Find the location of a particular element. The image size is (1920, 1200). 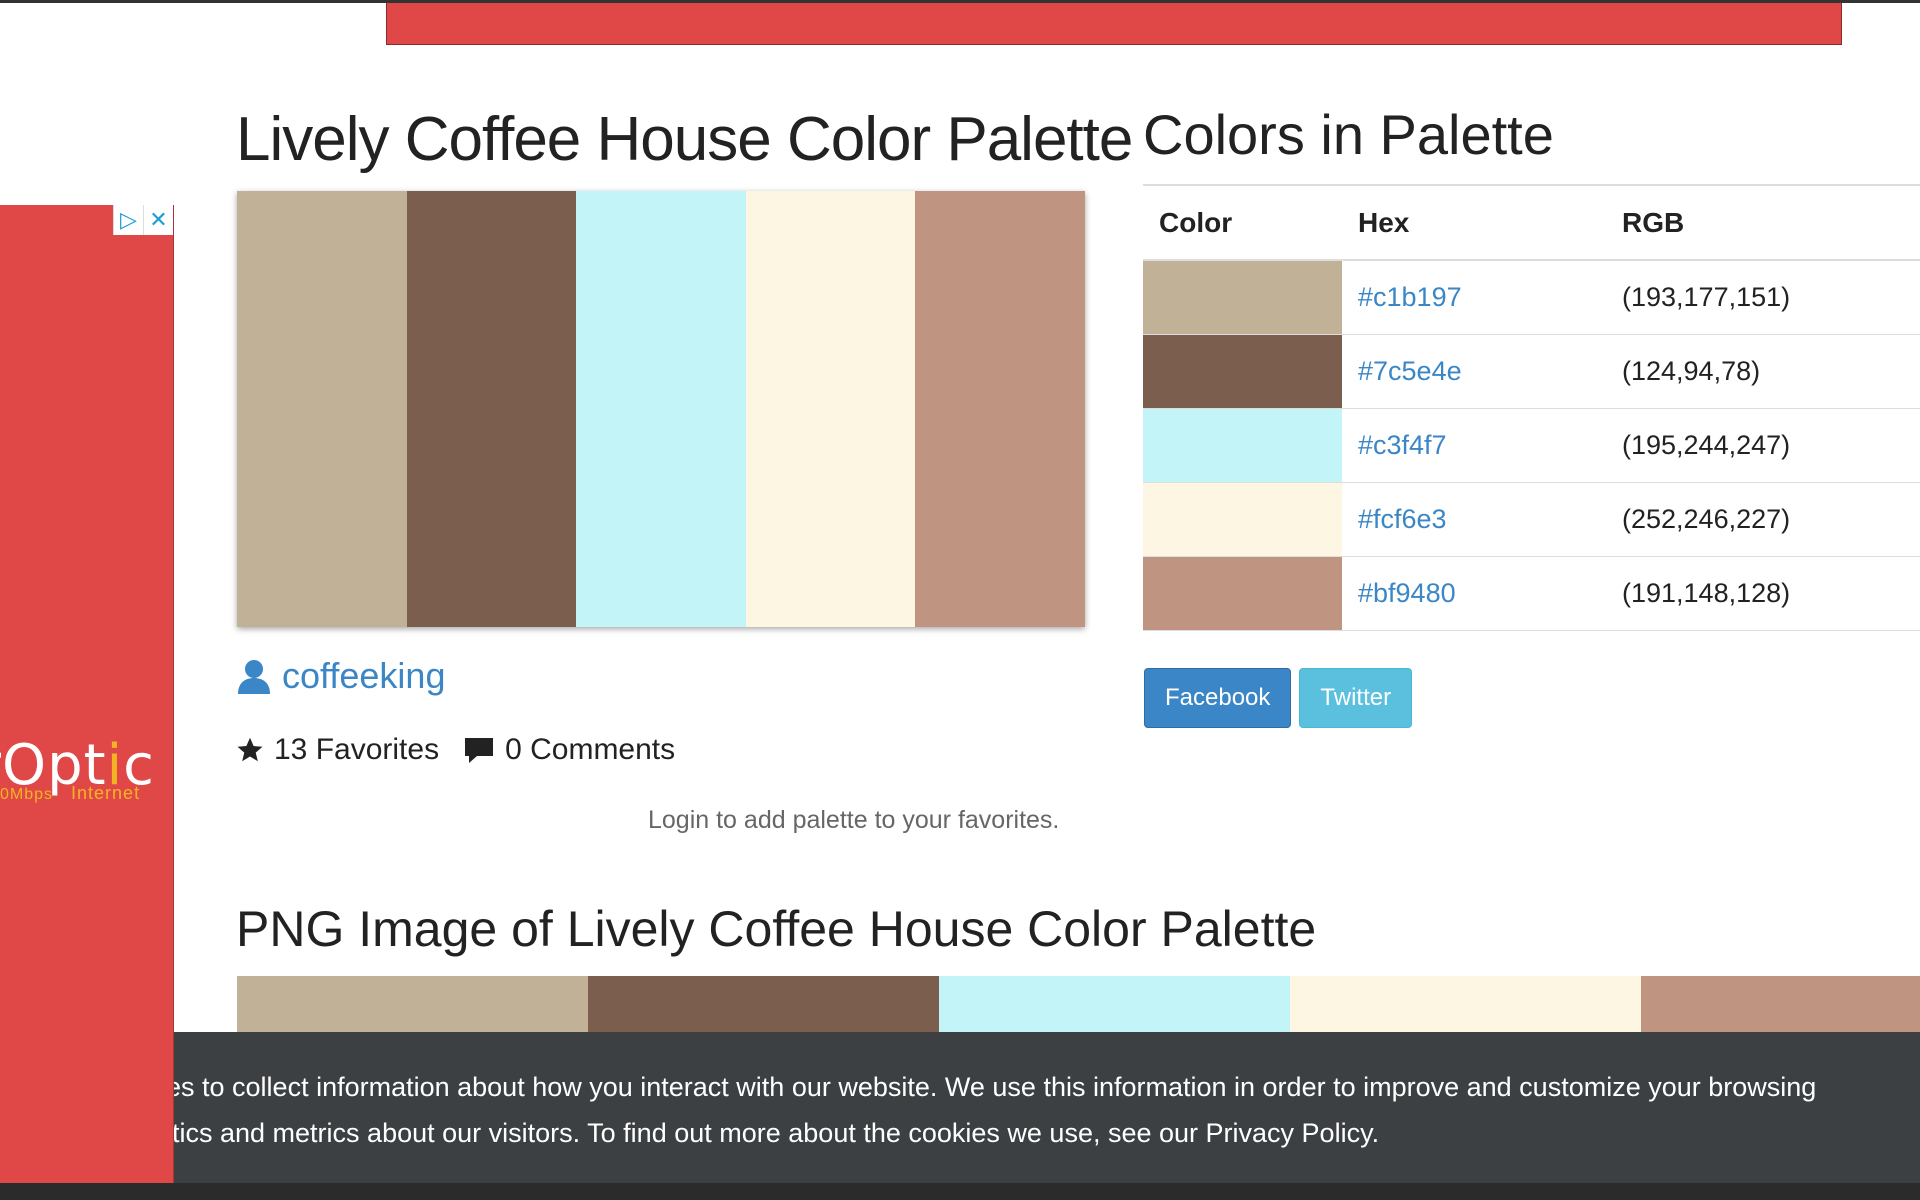

star-icon is located at coordinates (250, 749).